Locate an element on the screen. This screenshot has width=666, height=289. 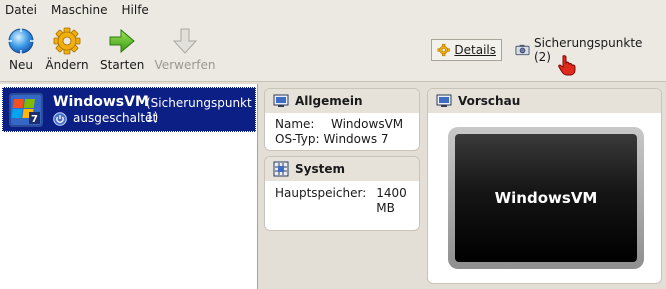
menu-bar: Datei Maschine Hilfe is located at coordinates (333, 10).